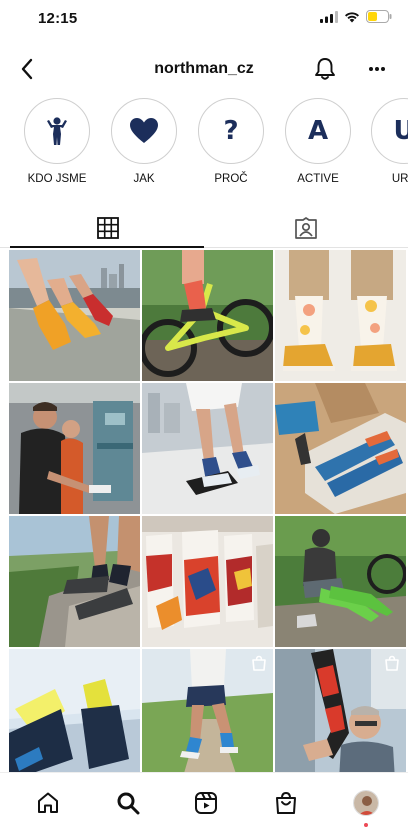  I want to click on bottom-nav, so click(204, 804).